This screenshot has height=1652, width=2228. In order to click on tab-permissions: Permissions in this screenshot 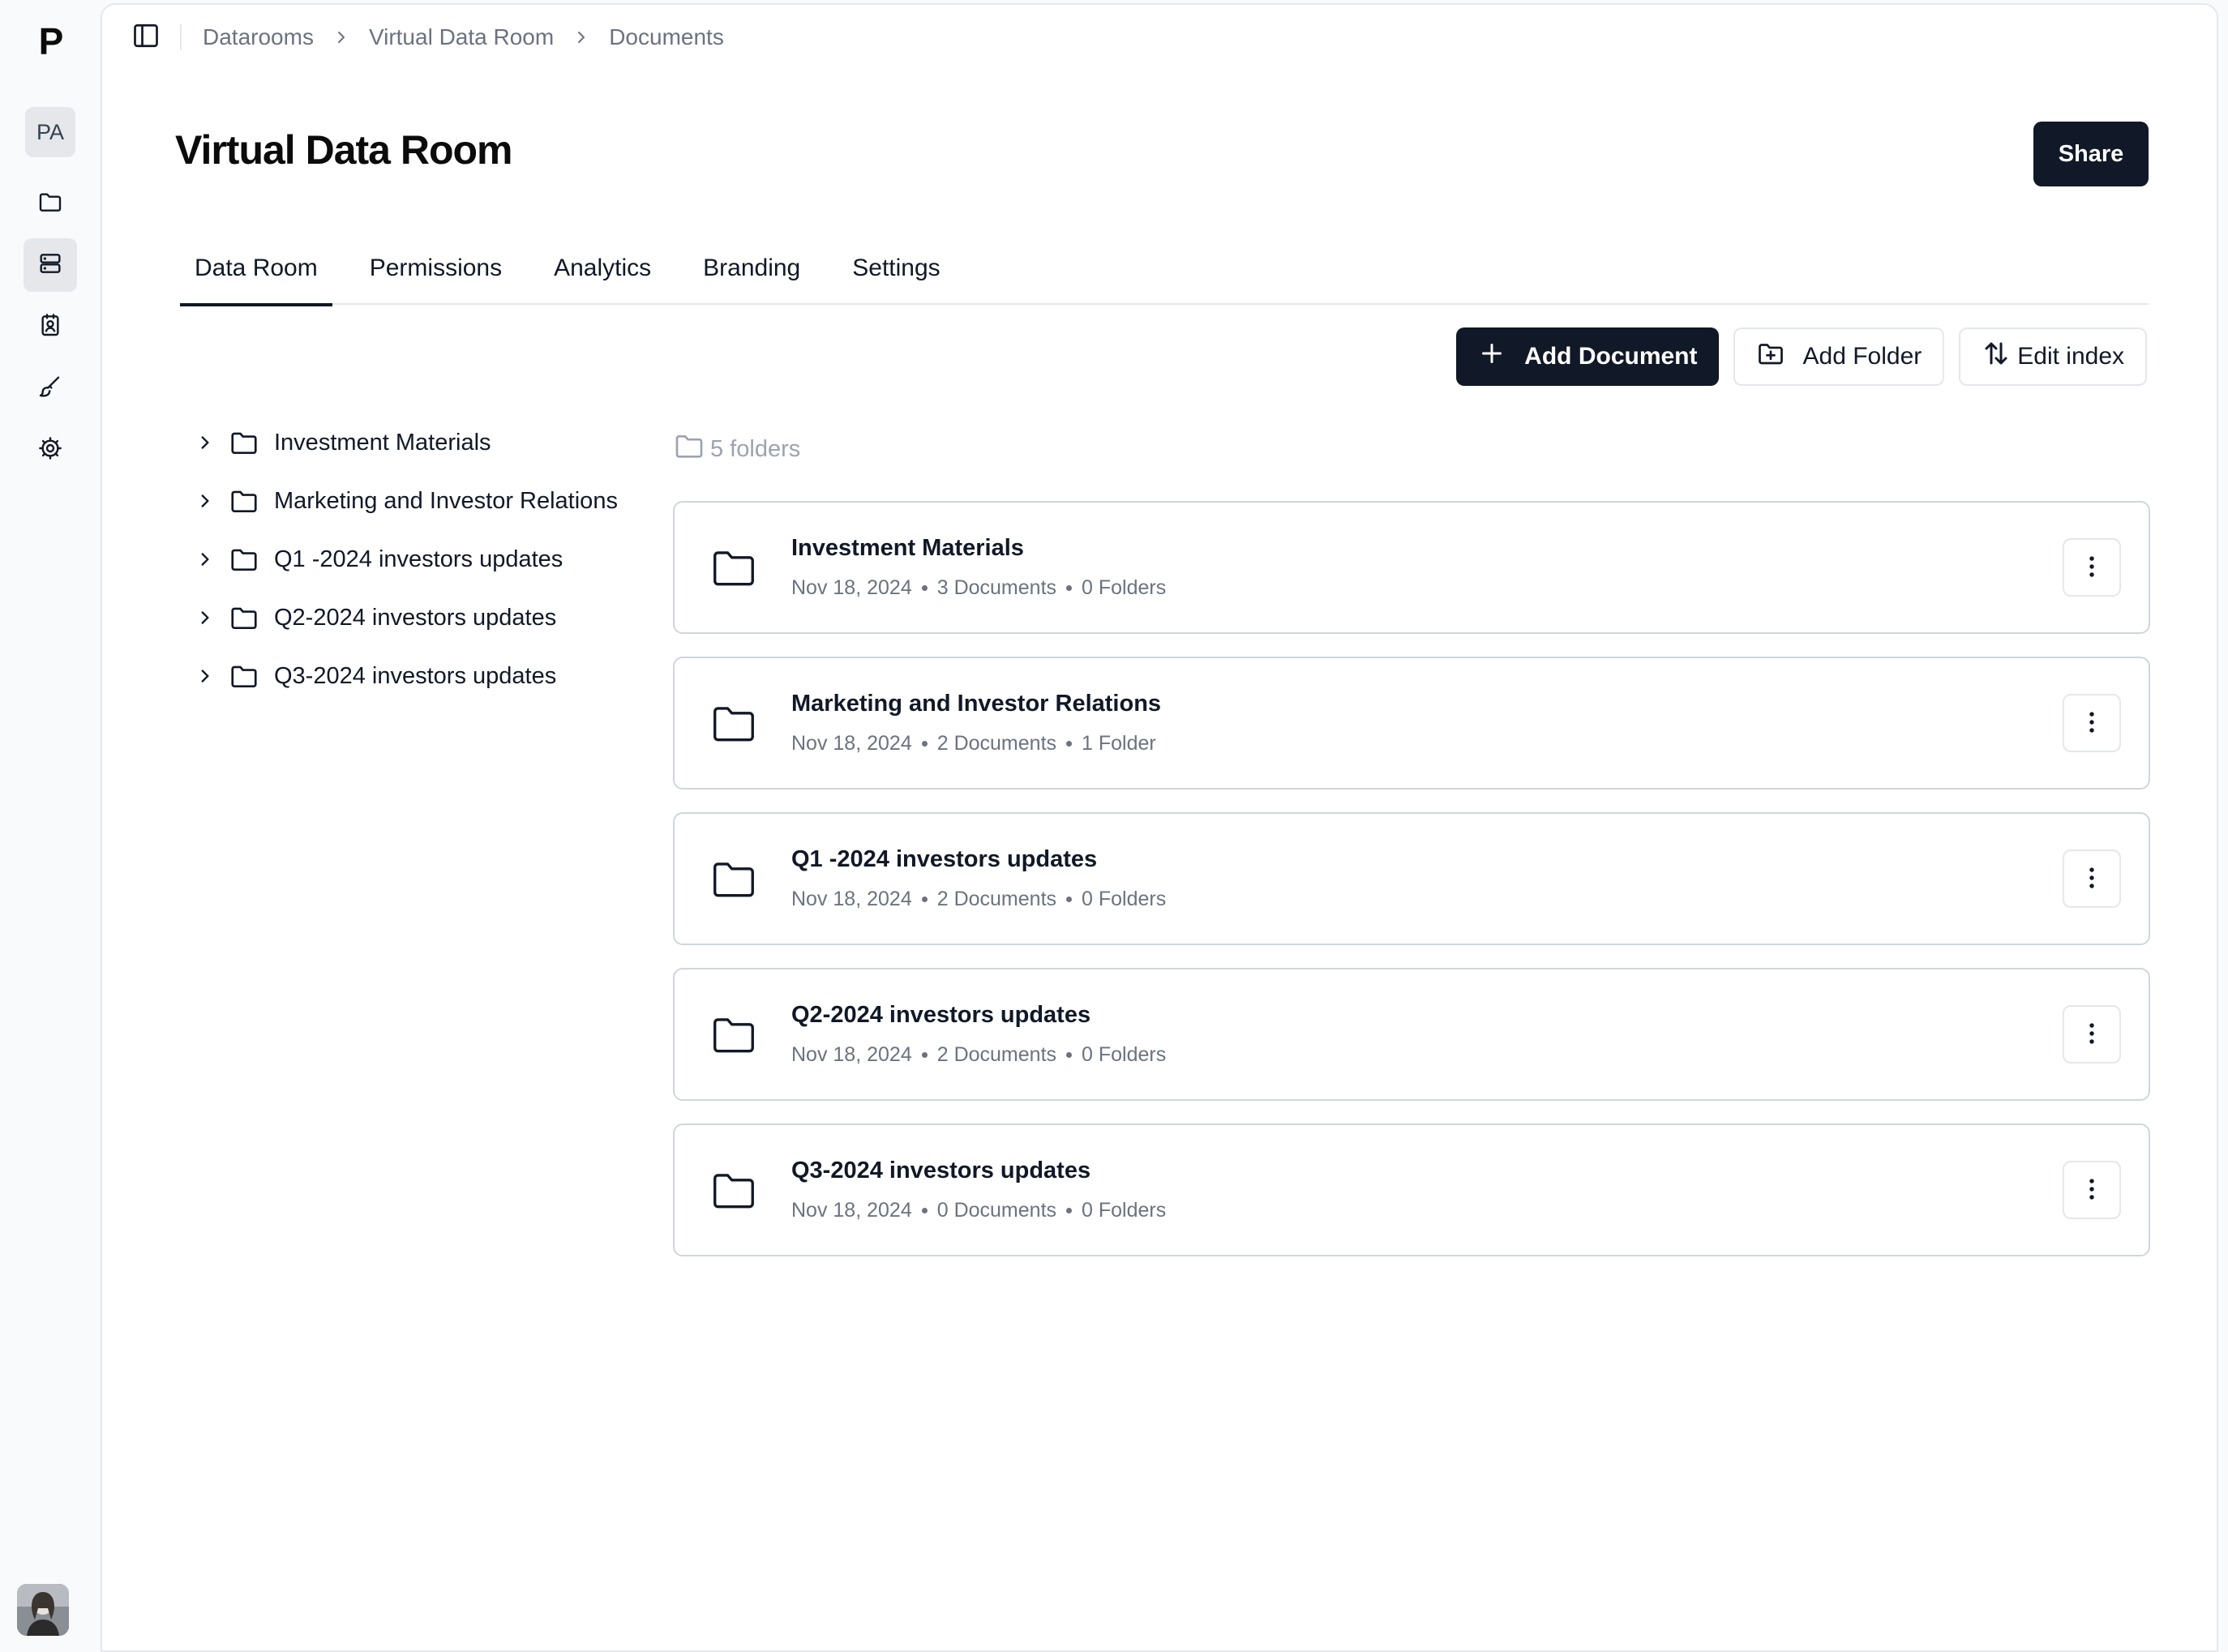, I will do `click(435, 269)`.